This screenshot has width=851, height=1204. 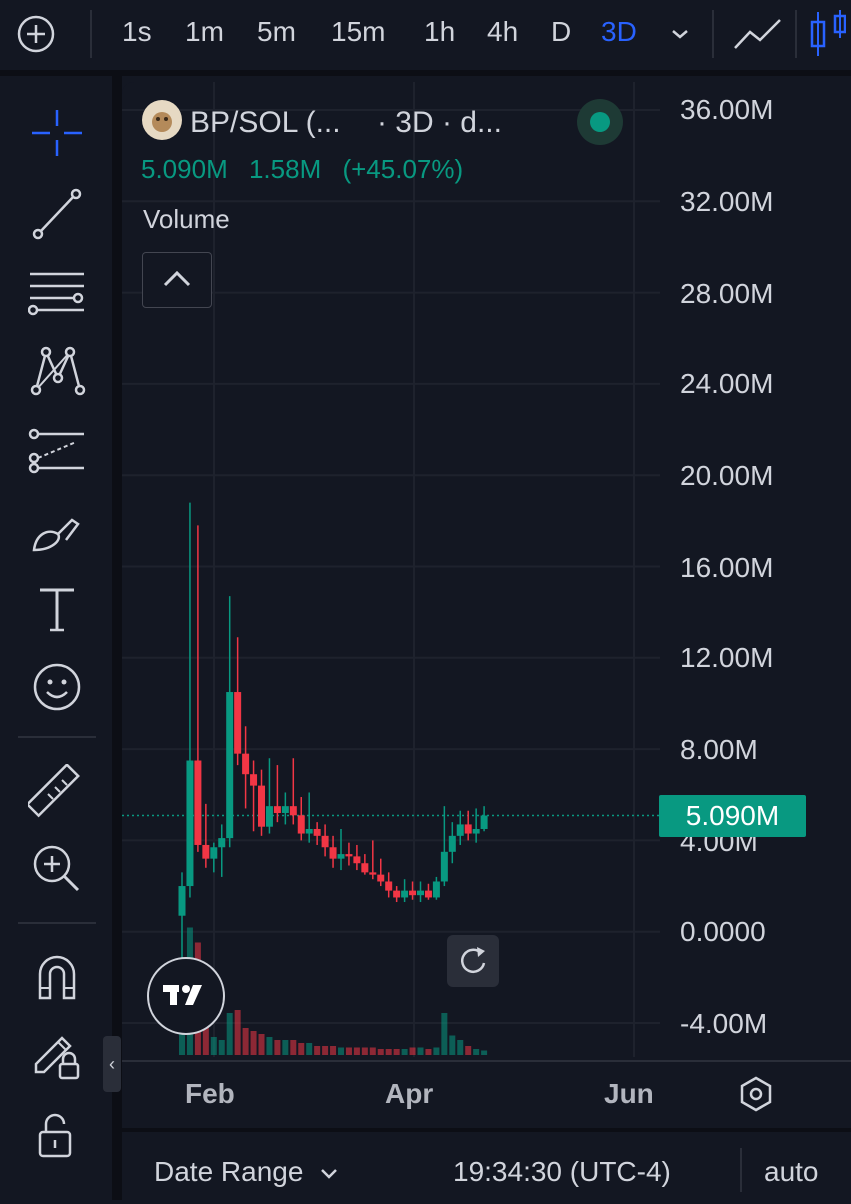 What do you see at coordinates (57, 977) in the screenshot?
I see `magnet-icon` at bounding box center [57, 977].